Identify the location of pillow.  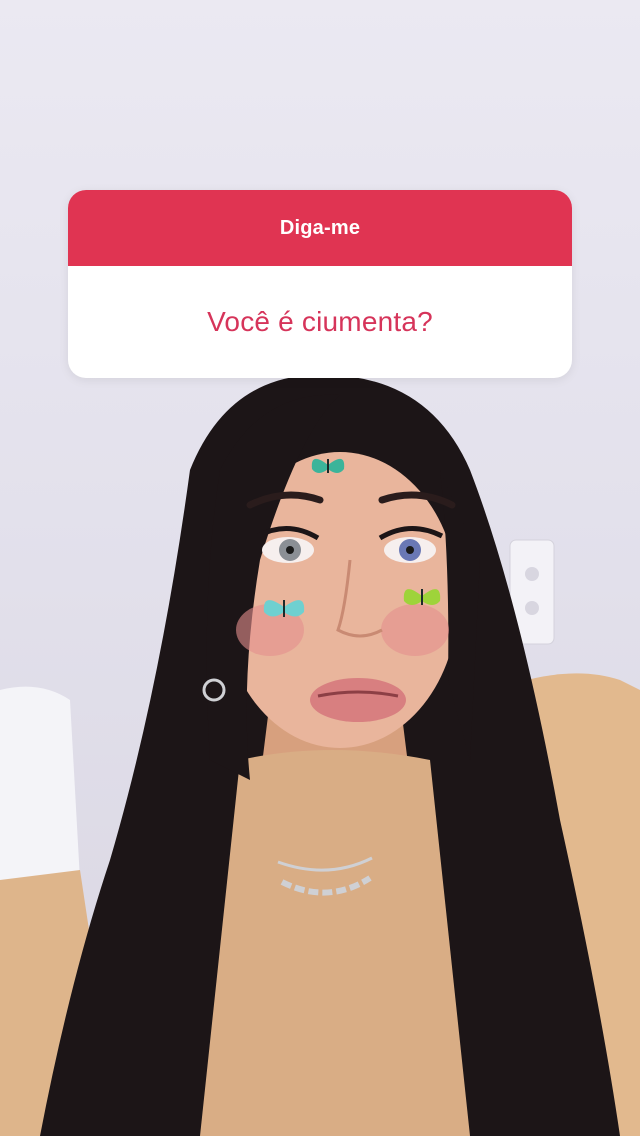
(40, 793).